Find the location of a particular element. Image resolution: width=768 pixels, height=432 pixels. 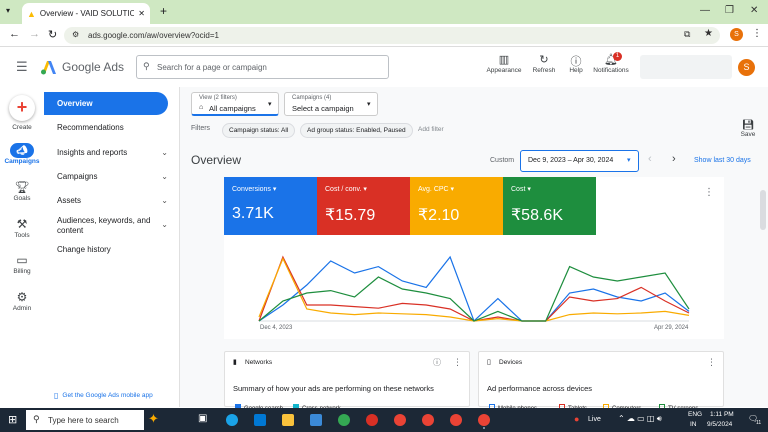

date-range-picker: Dec 9, 2023 – Apr 30, 2024 ▾ is located at coordinates (579, 161).